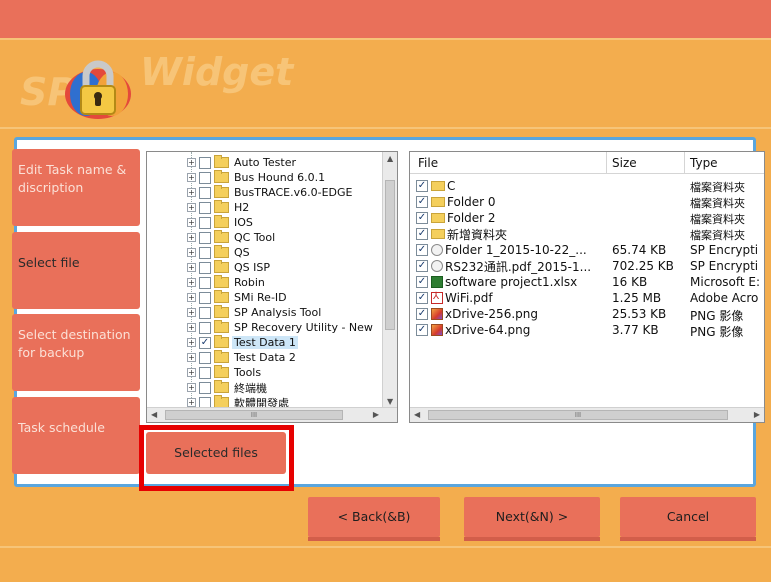 The image size is (771, 582). What do you see at coordinates (228, 387) in the screenshot?
I see `tree-item: + 終端機` at bounding box center [228, 387].